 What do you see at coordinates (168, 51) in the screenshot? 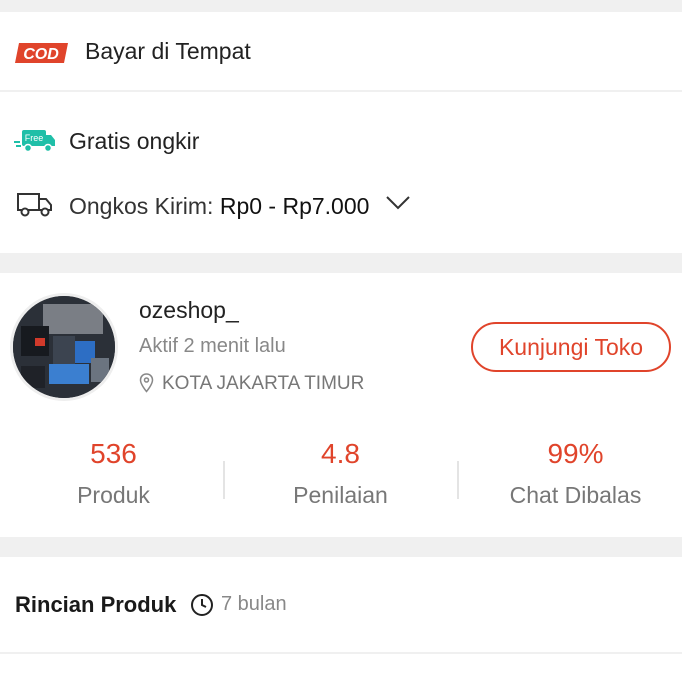
I see `cod-label: Bayar di Tempat` at bounding box center [168, 51].